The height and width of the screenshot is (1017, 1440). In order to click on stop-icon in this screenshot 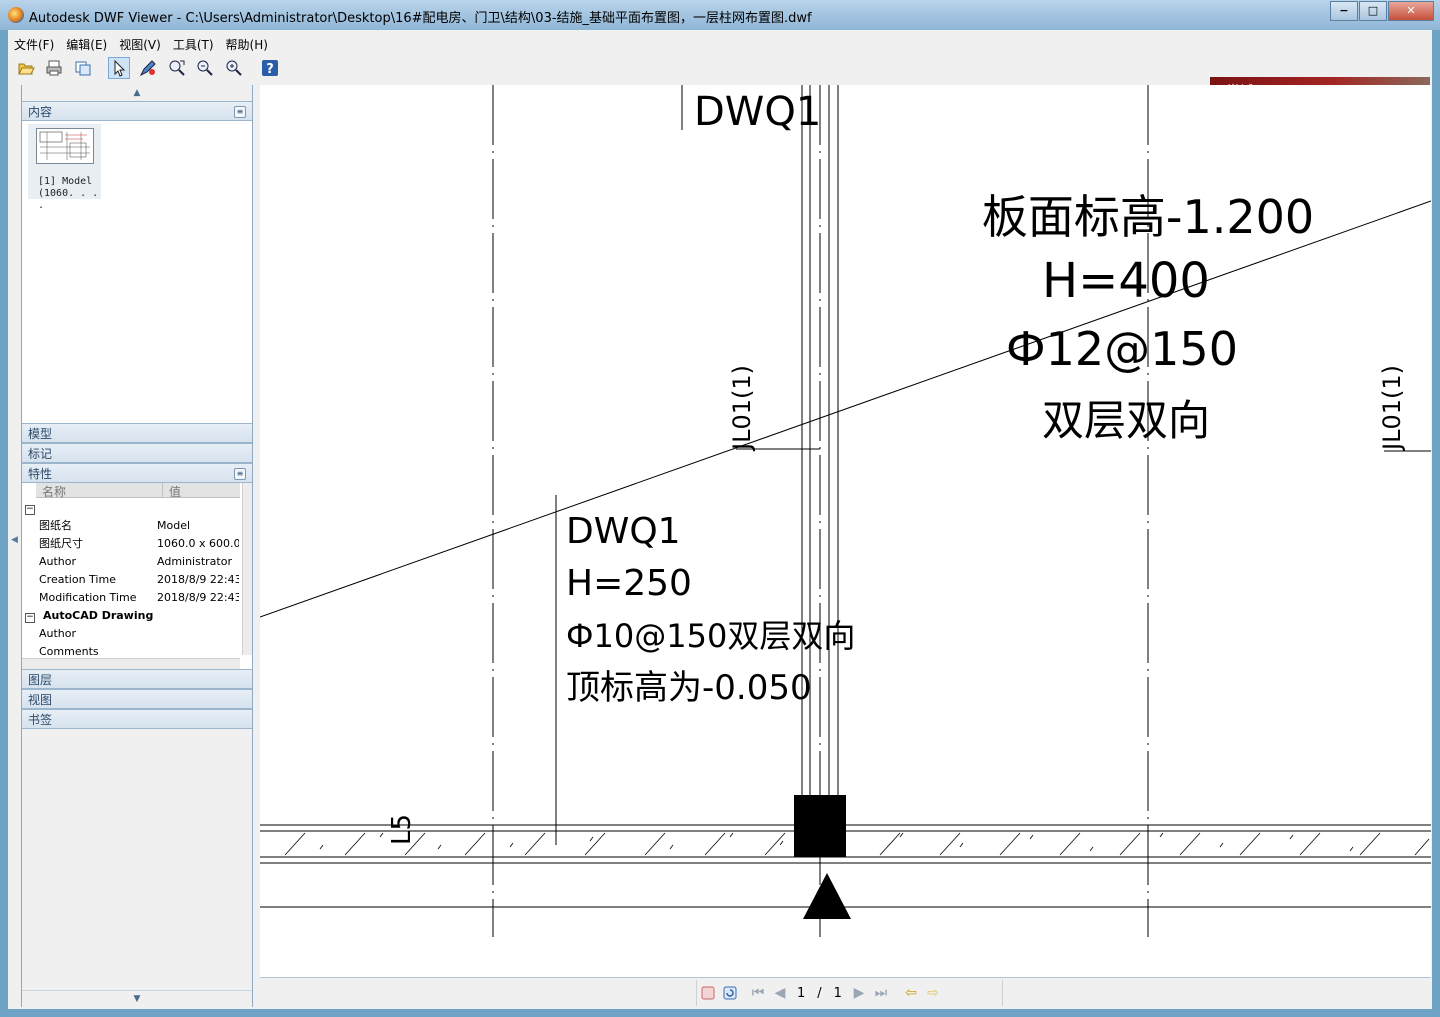, I will do `click(708, 993)`.